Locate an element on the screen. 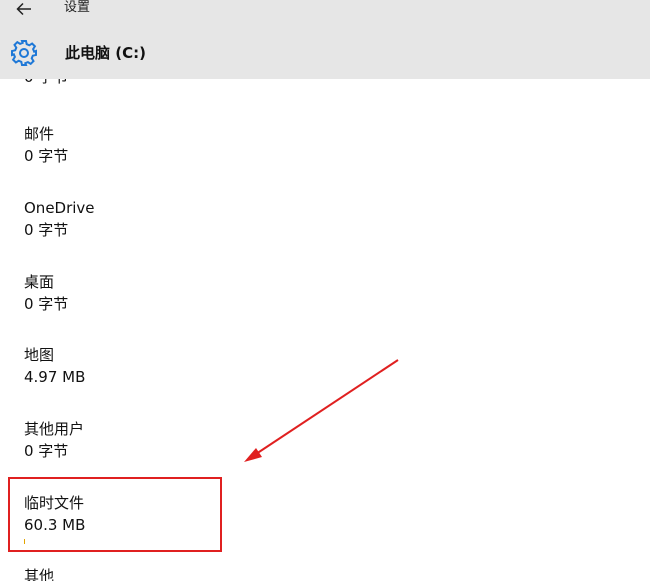 This screenshot has width=650, height=581. list-item: 0 字节 is located at coordinates (174, 83).